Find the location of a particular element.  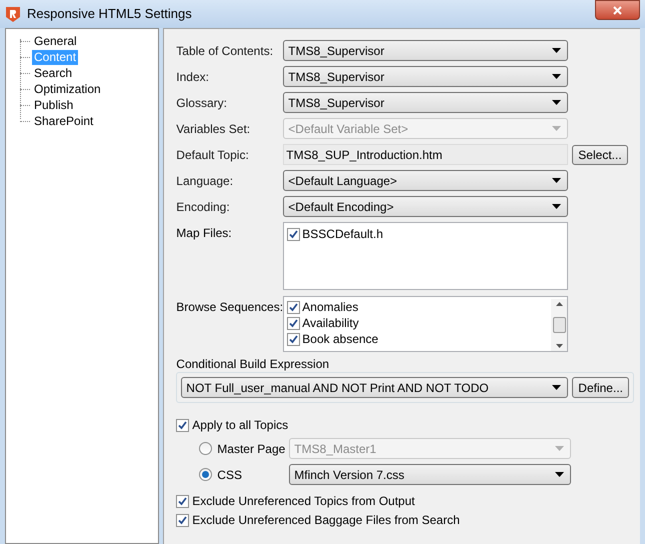

list-item-label: Availability is located at coordinates (330, 323).